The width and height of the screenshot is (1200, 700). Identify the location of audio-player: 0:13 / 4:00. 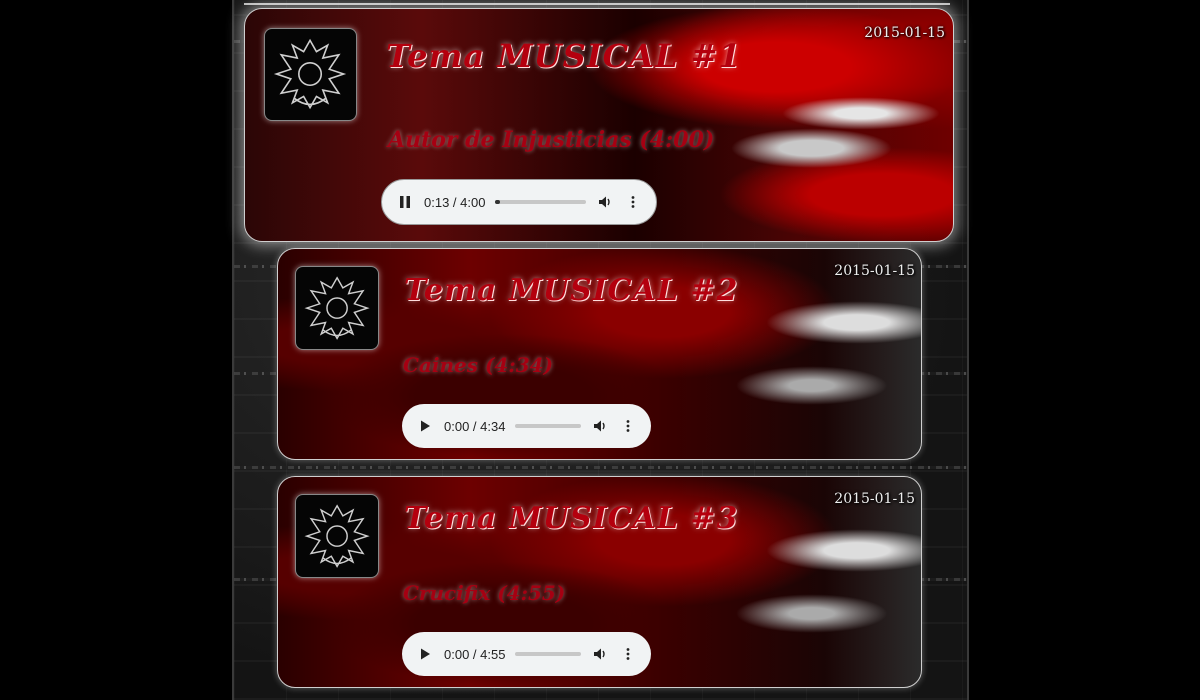
(519, 202).